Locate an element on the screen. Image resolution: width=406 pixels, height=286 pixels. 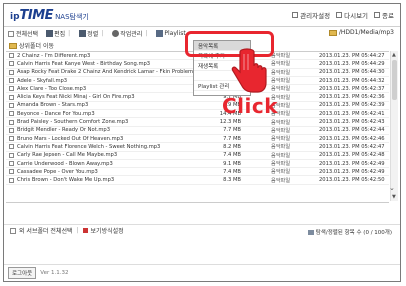
refresh-link: 다시보기 is located at coordinates (352, 15).